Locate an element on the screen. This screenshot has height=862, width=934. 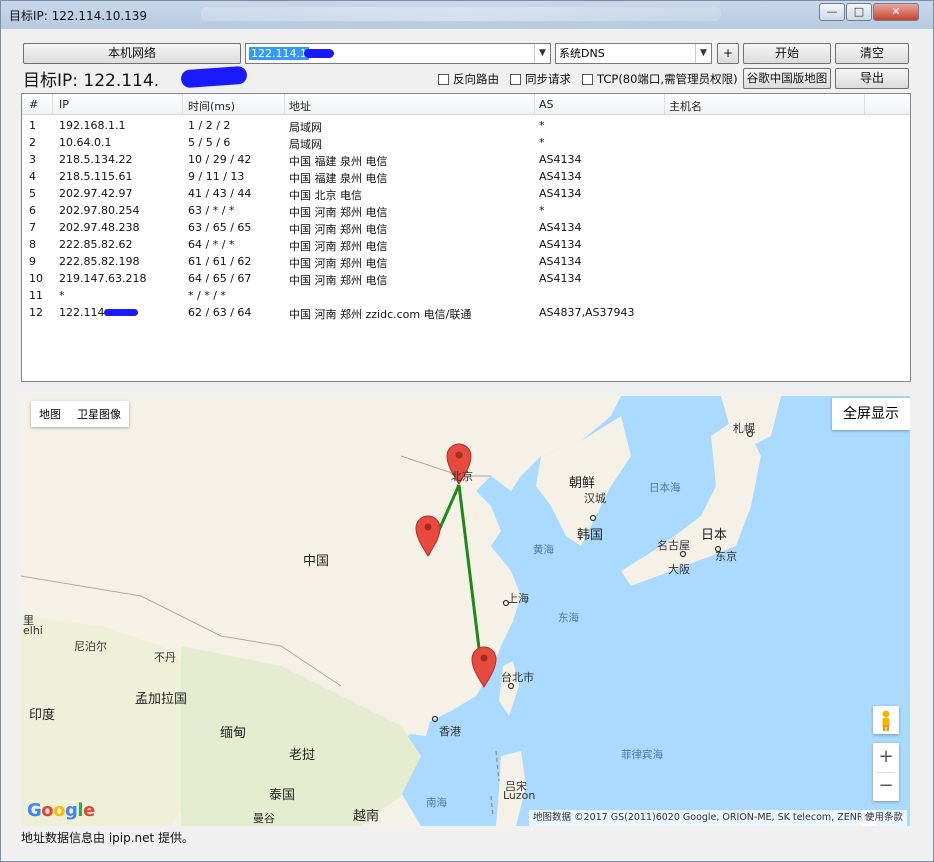
cell-ip: 222.85.82.198 is located at coordinates (99, 261).